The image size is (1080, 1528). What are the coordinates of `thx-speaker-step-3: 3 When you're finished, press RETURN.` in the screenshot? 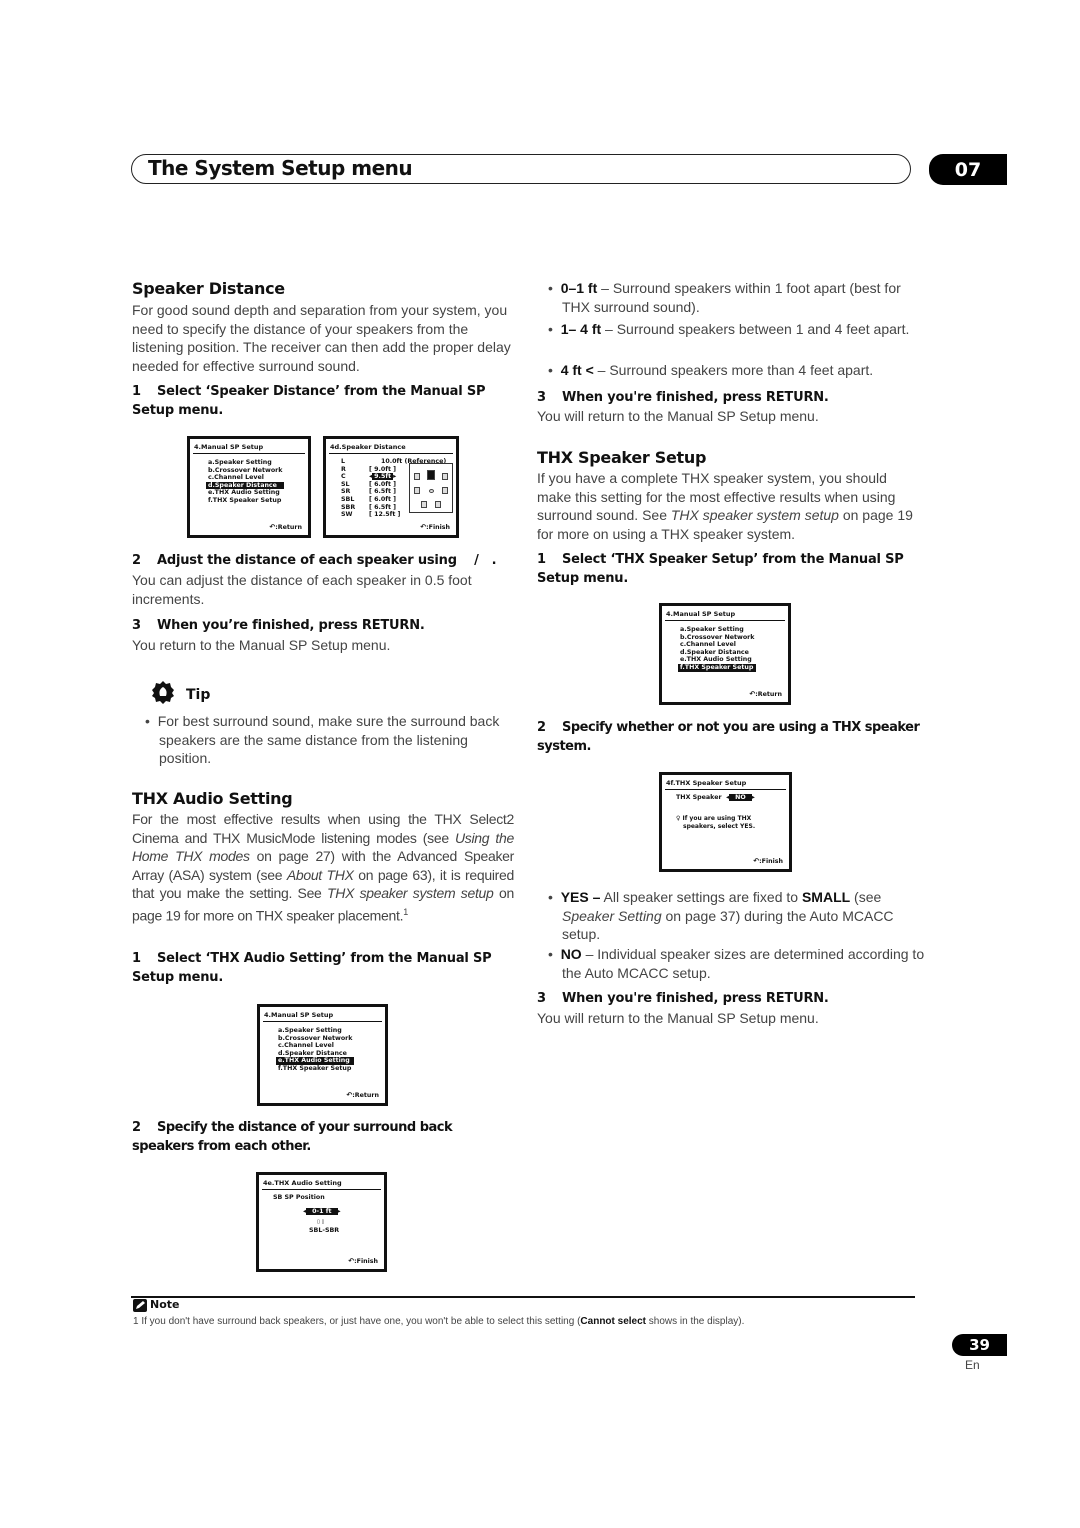 It's located at (683, 998).